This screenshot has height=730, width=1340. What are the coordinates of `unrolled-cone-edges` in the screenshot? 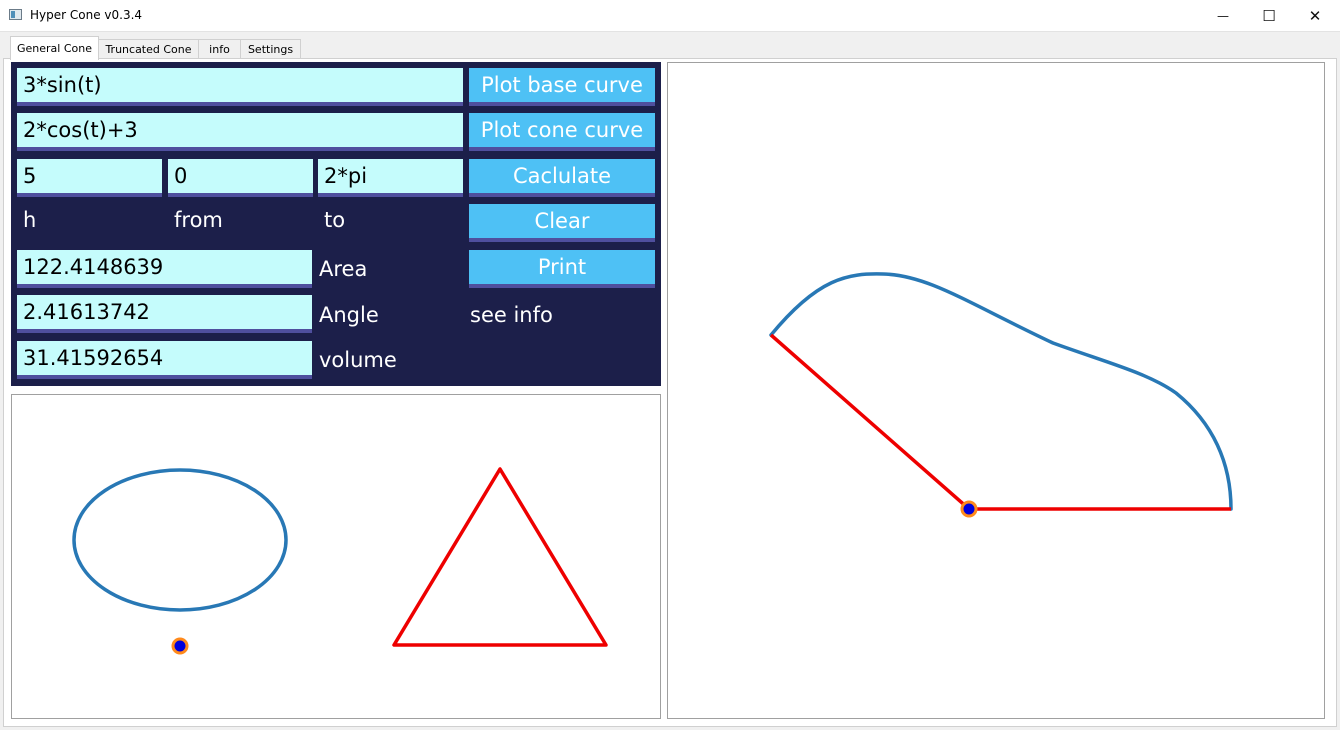 It's located at (1000, 422).